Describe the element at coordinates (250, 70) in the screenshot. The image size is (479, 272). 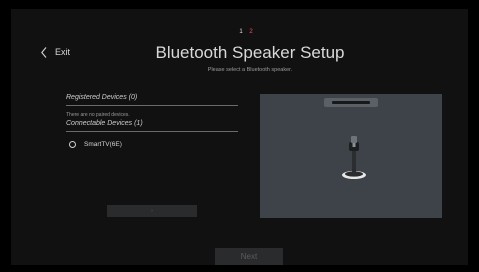
I see `page-subtitle: Please select a Bluetooth speaker.` at that location.